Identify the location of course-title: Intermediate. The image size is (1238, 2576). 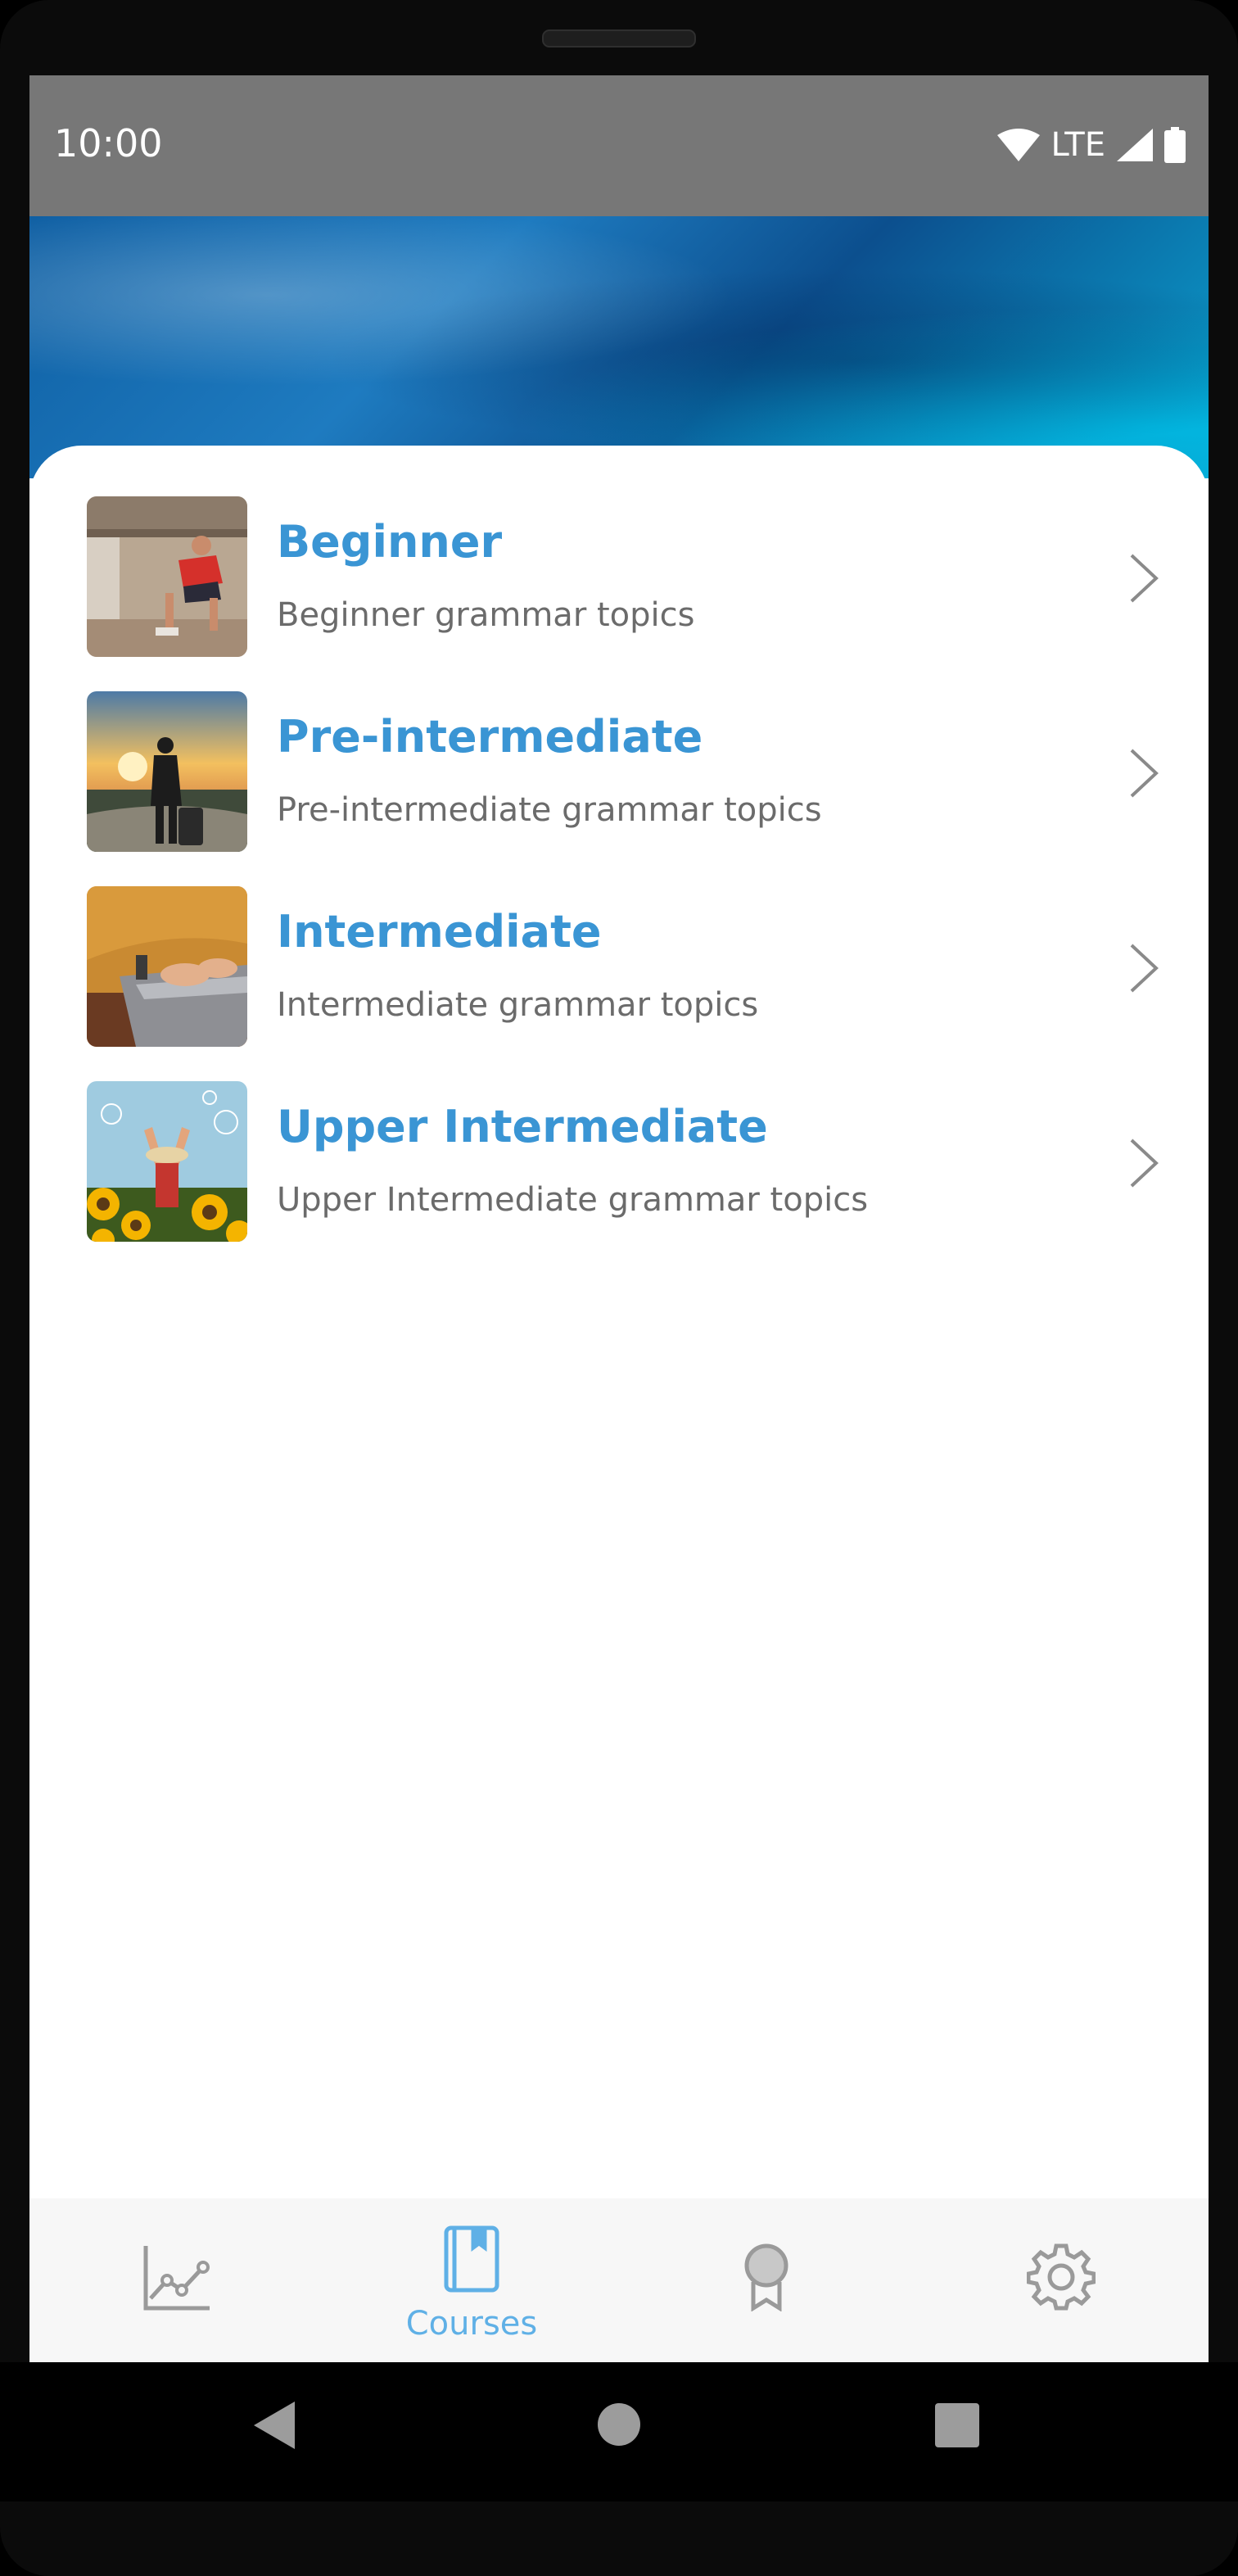
(440, 932).